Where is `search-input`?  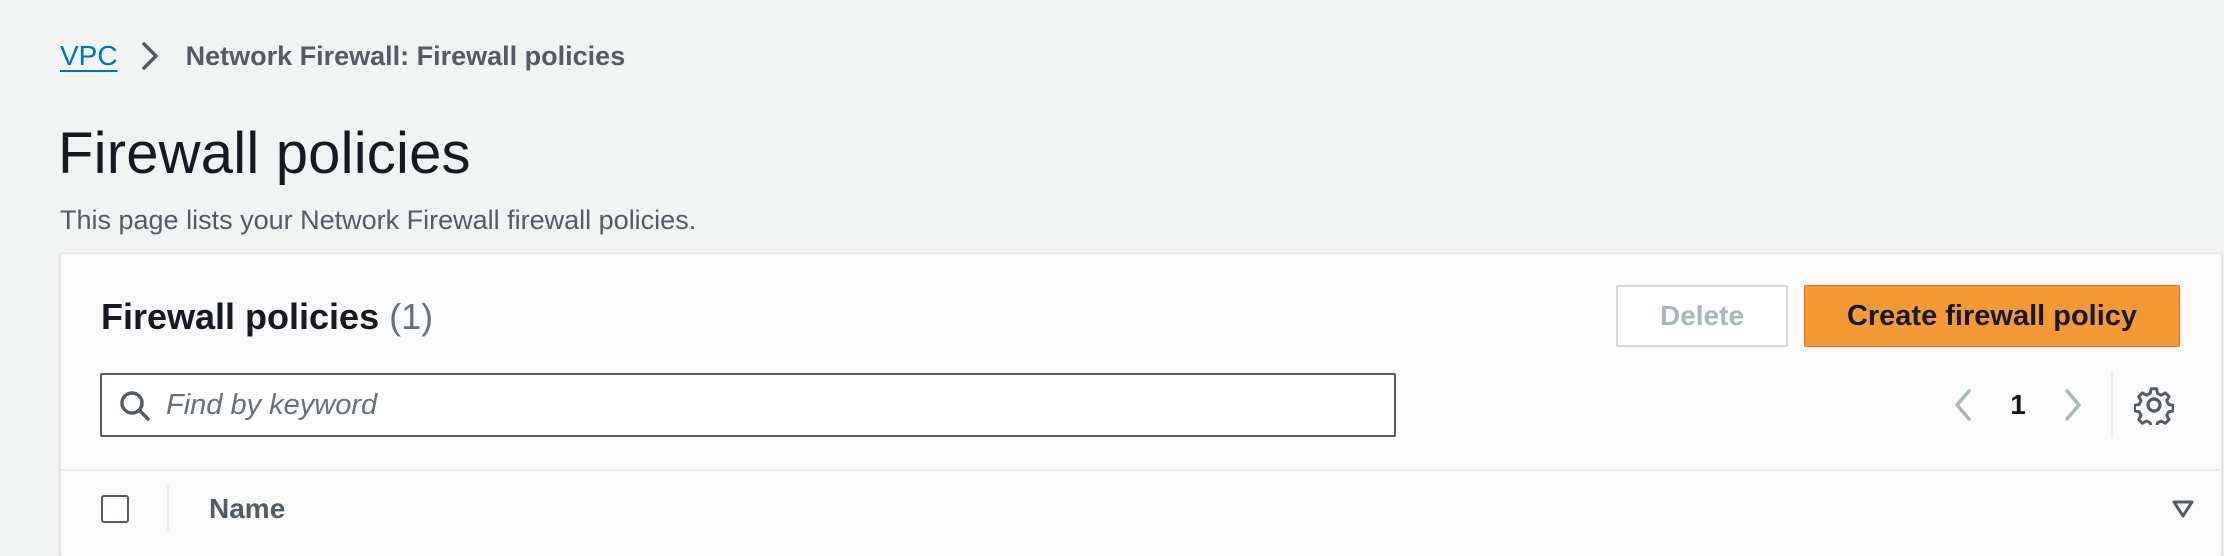
search-input is located at coordinates (766, 405).